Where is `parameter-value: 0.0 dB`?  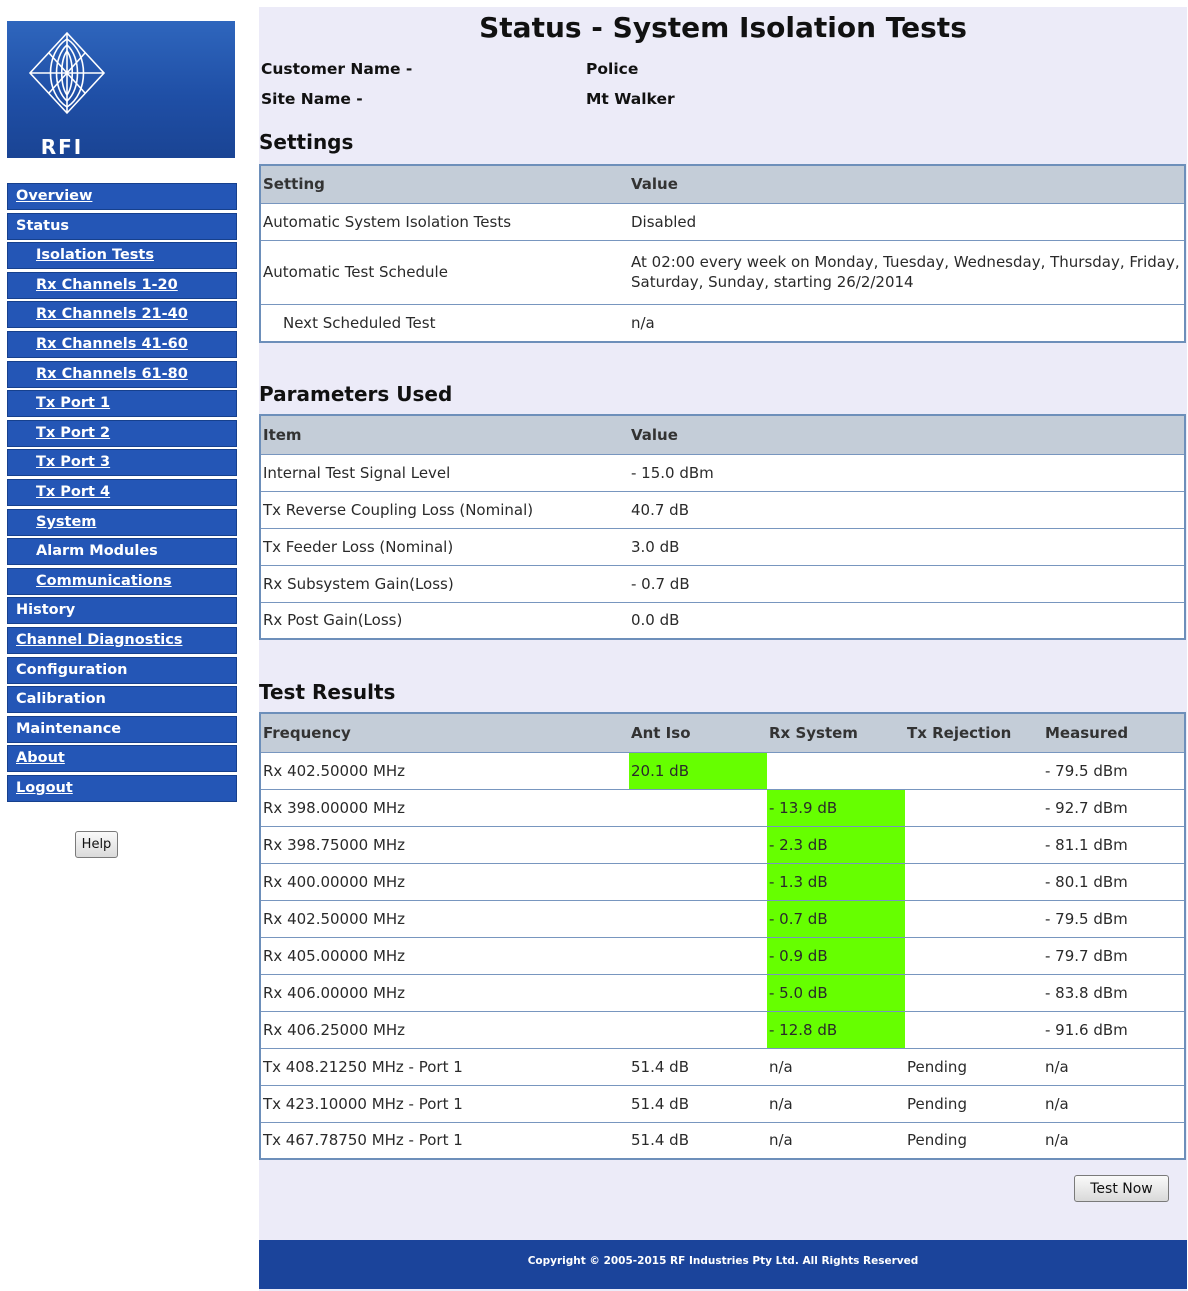
parameter-value: 0.0 dB is located at coordinates (907, 620).